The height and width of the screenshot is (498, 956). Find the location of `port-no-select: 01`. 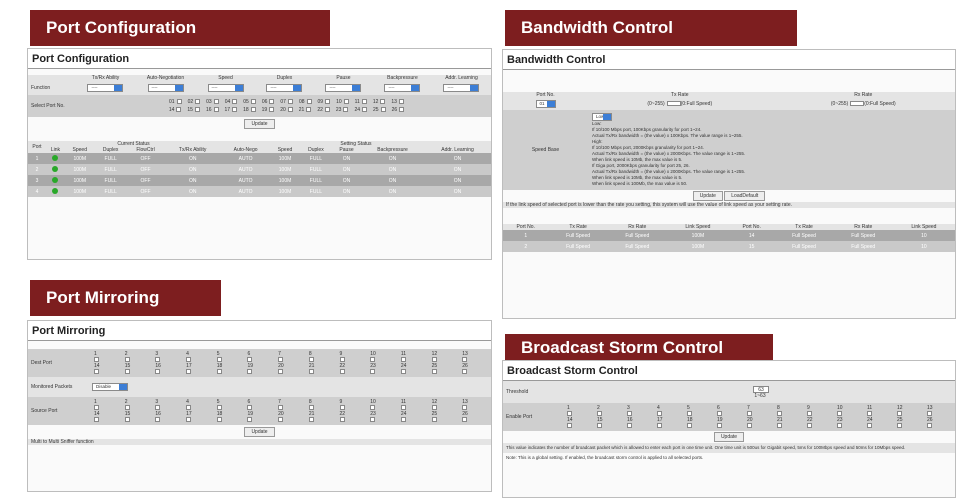

port-no-select: 01 is located at coordinates (545, 104).